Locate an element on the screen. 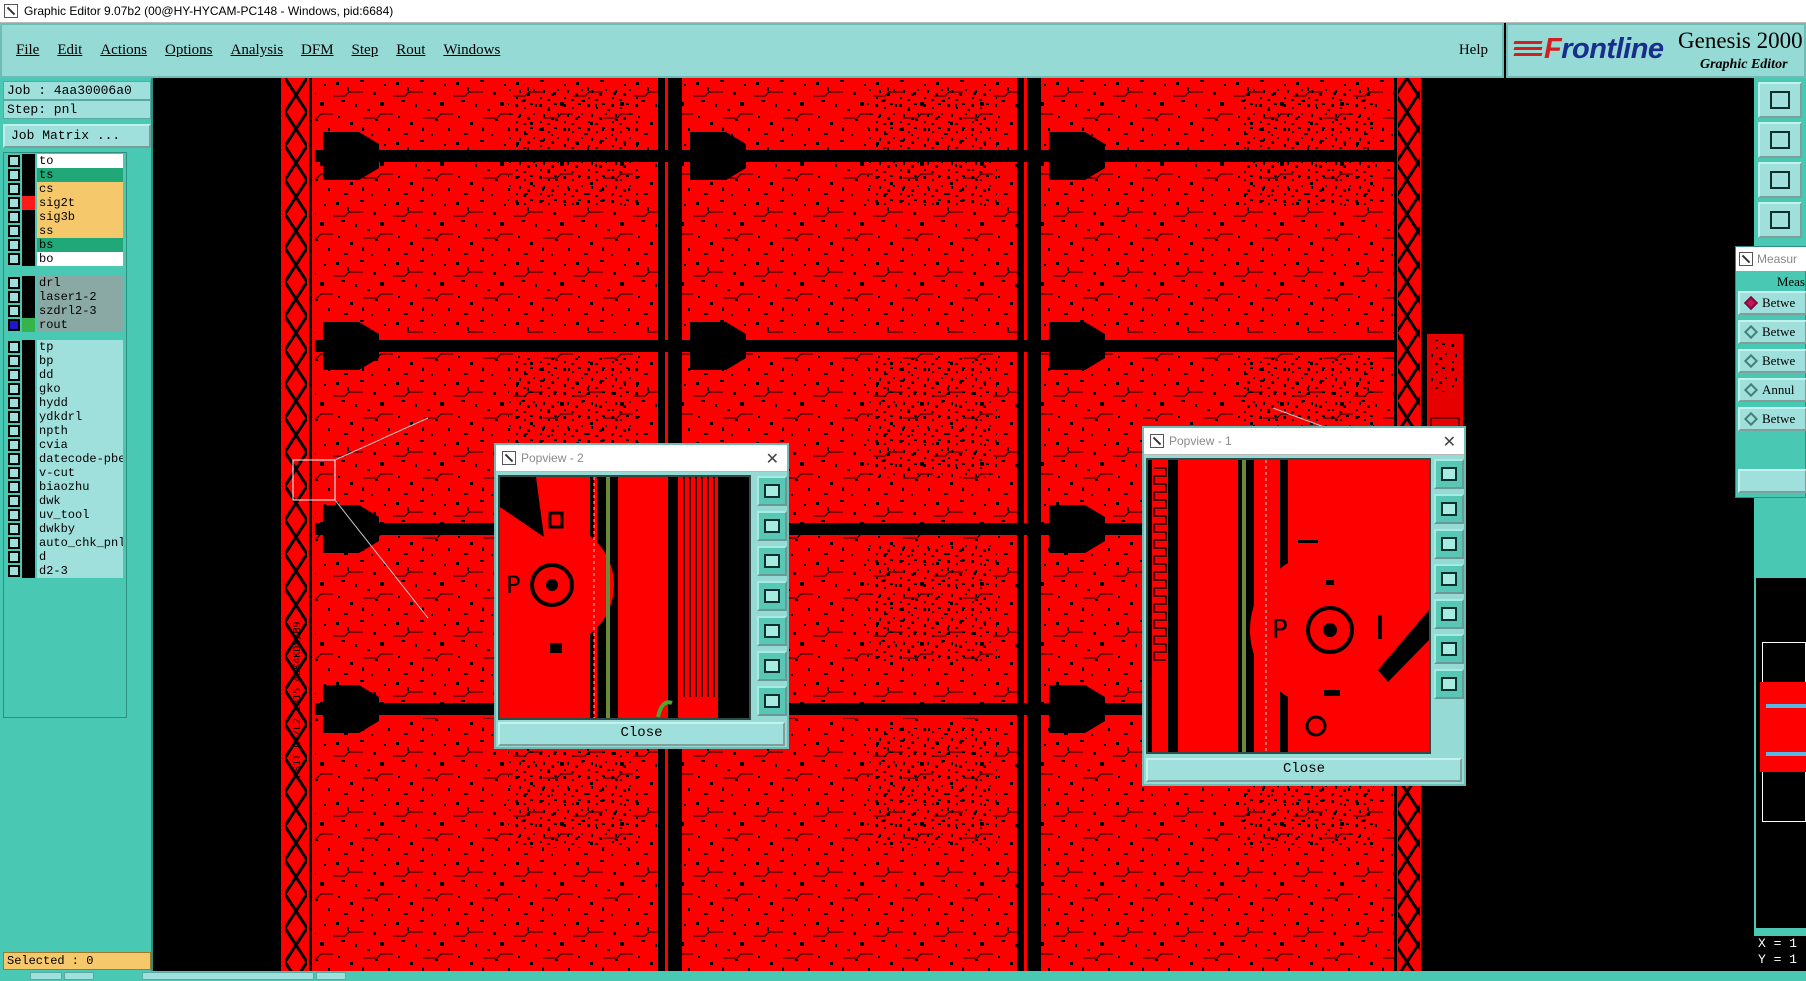 The image size is (1806, 981). layer-row-rout: rout is located at coordinates (66, 325).